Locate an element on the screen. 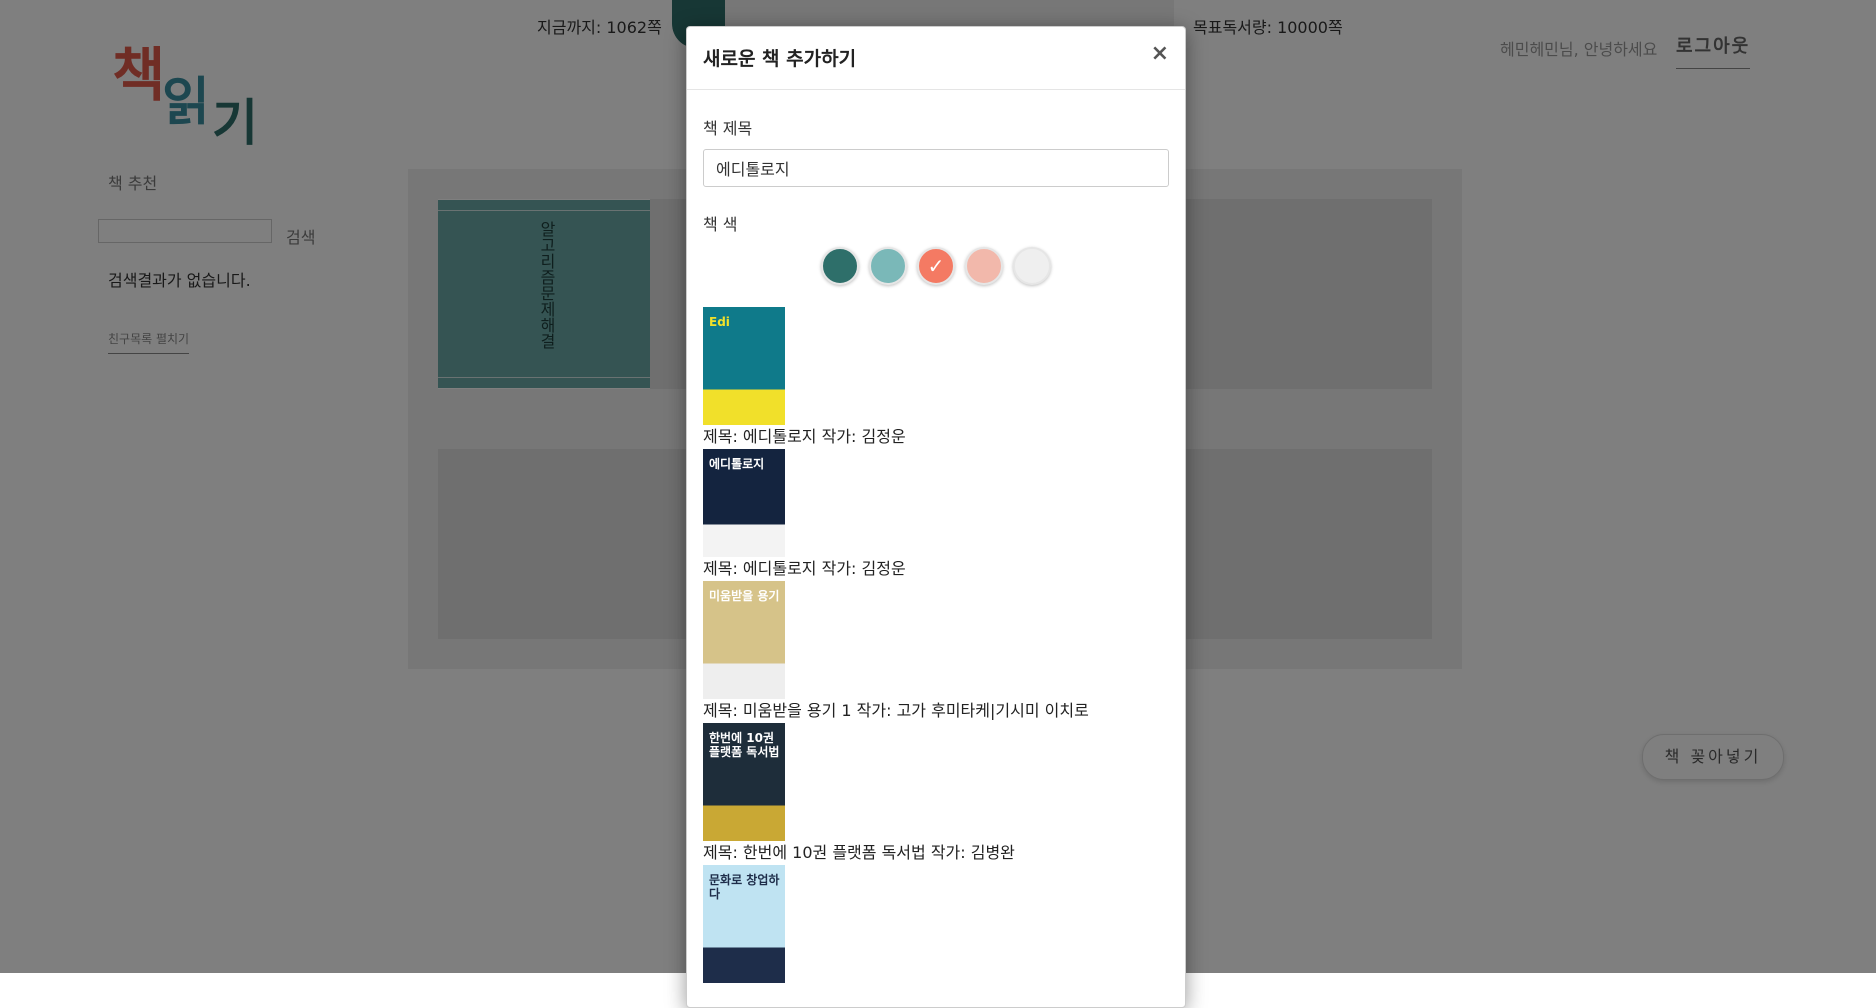 Image resolution: width=1876 pixels, height=1008 pixels. search-result-caption: 제목: 미움받을 용기 1 작가: 고가 후미타케|기시미 이치로 is located at coordinates (896, 710).